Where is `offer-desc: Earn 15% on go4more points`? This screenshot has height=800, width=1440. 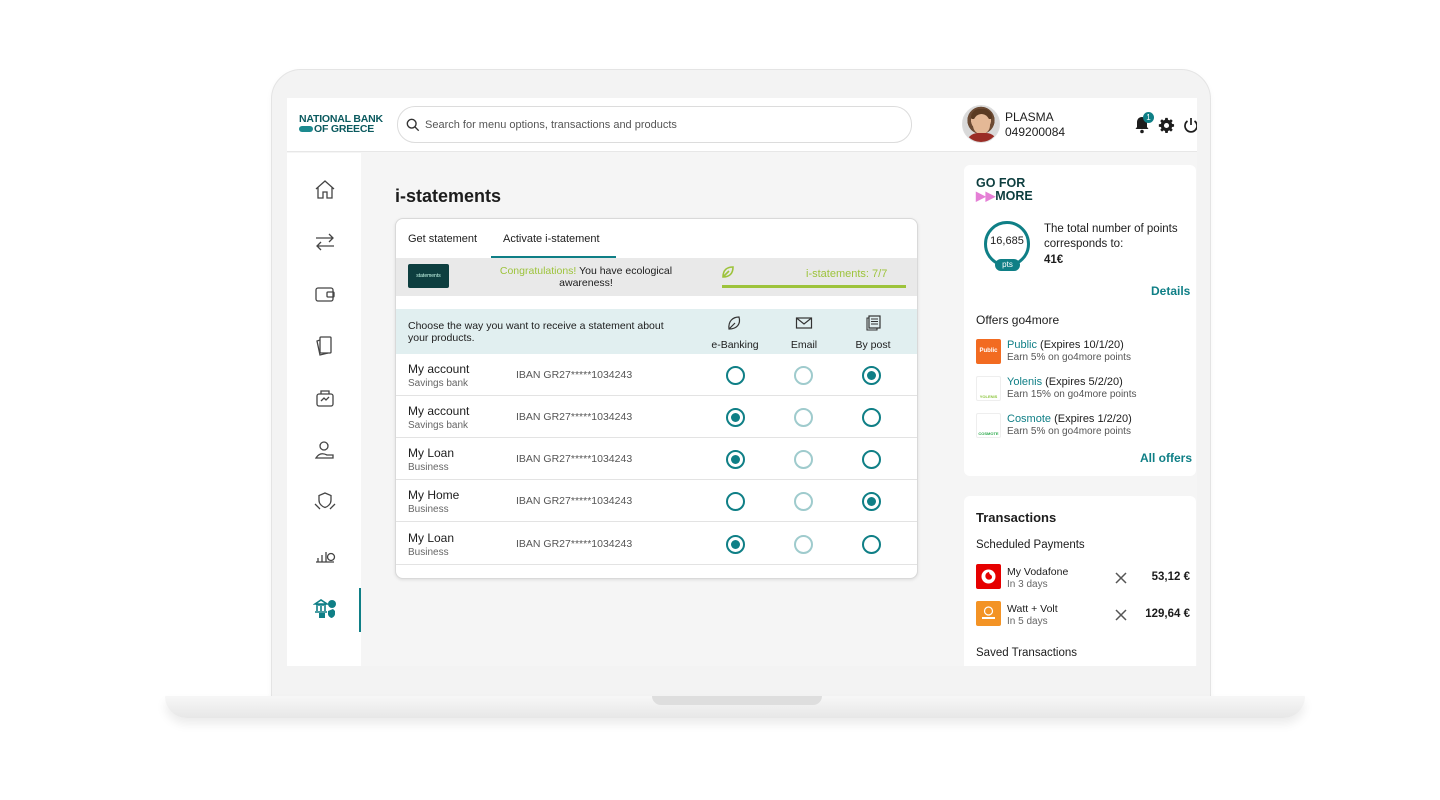
offer-desc: Earn 15% on go4more points is located at coordinates (1072, 394).